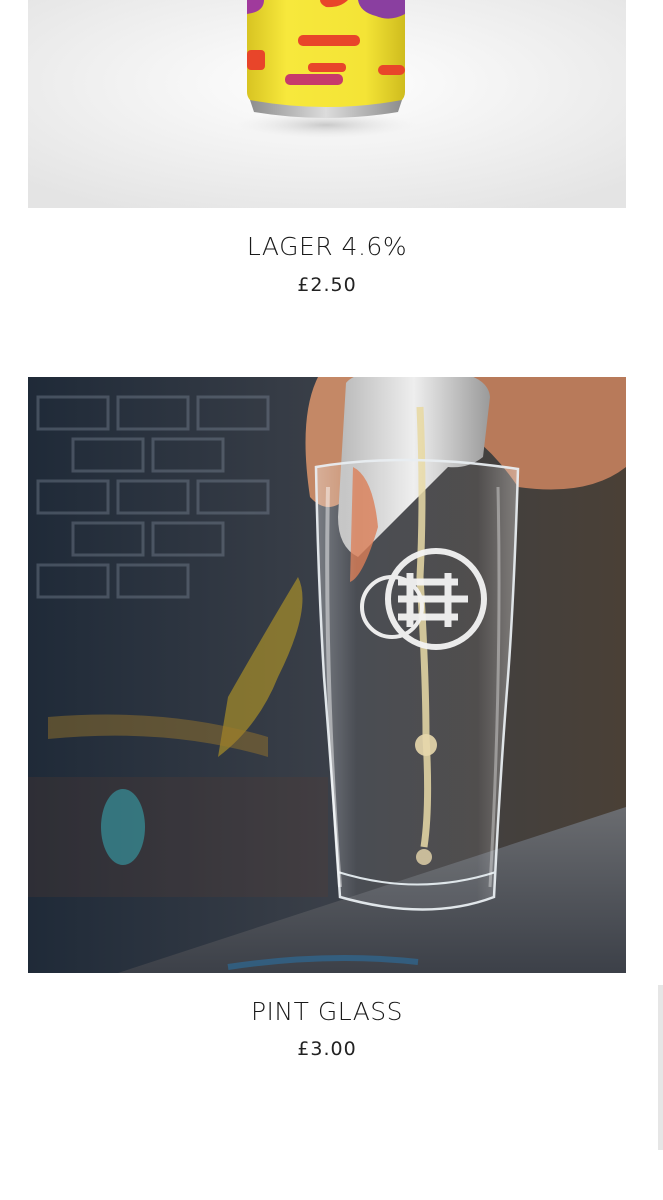 The height and width of the screenshot is (1200, 663). What do you see at coordinates (327, 246) in the screenshot?
I see `product-title: LAGER 4.6%` at bounding box center [327, 246].